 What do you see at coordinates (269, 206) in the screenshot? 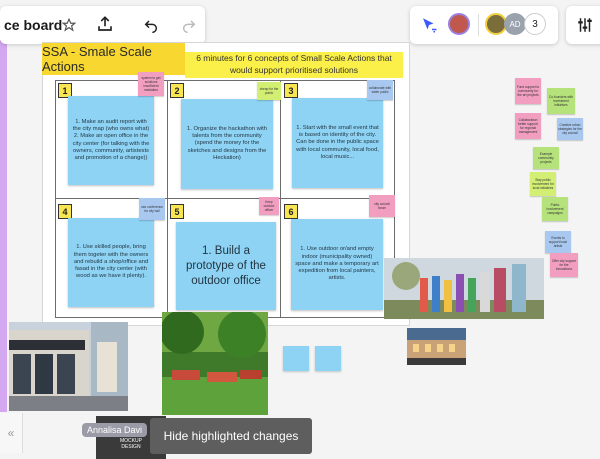
I see `mini-note-5: Keep outdoor officer` at bounding box center [269, 206].